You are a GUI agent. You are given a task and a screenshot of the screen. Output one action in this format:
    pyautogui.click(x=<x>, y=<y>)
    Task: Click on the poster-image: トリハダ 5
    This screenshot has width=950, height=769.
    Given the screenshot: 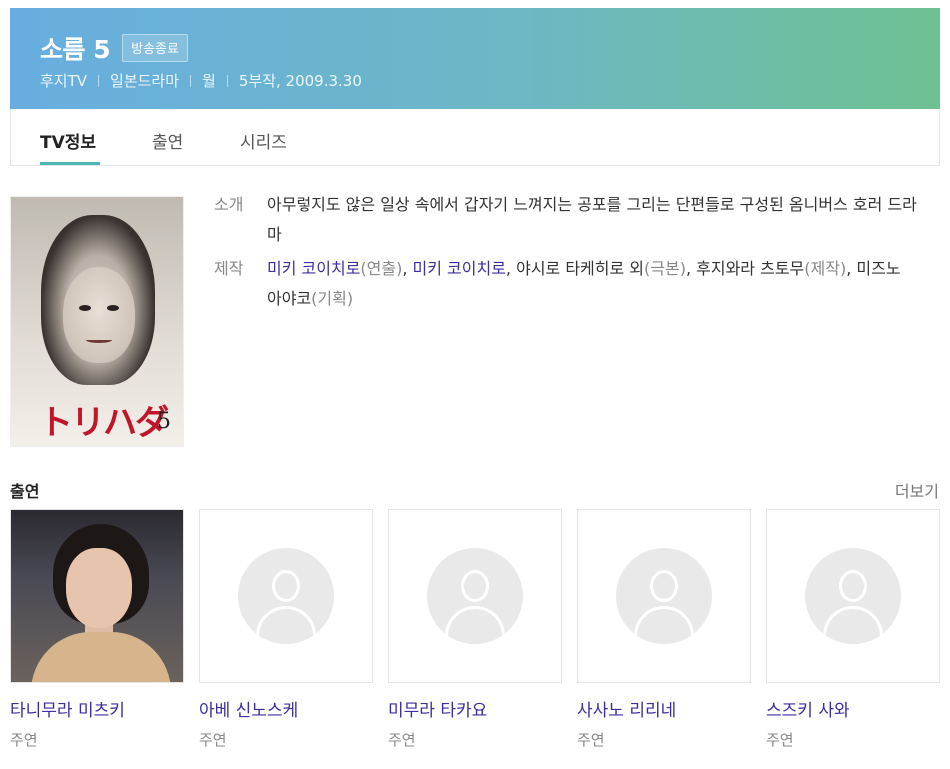 What is the action you would take?
    pyautogui.click(x=97, y=321)
    